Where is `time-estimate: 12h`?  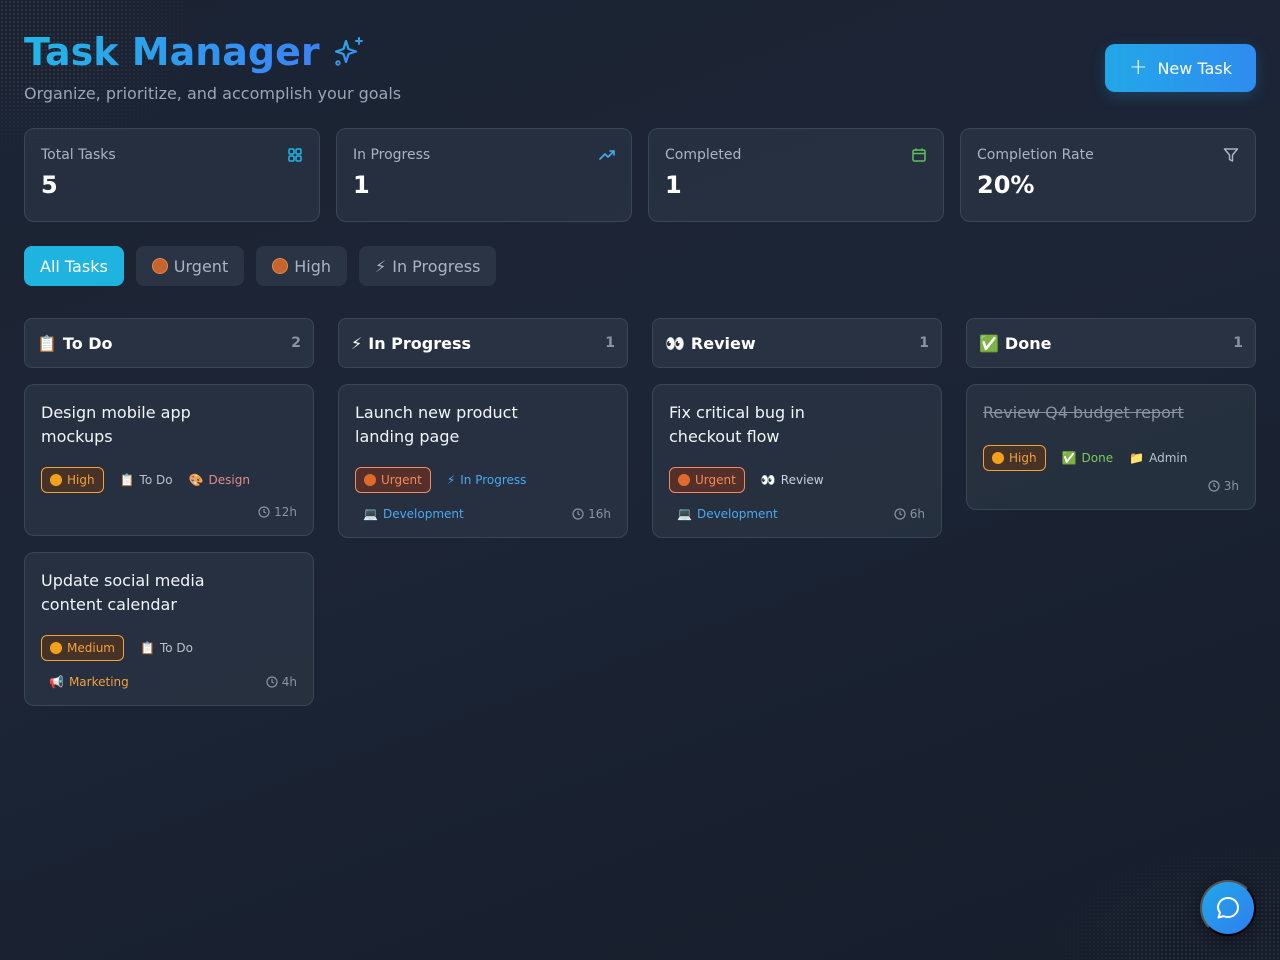
time-estimate: 12h is located at coordinates (277, 512).